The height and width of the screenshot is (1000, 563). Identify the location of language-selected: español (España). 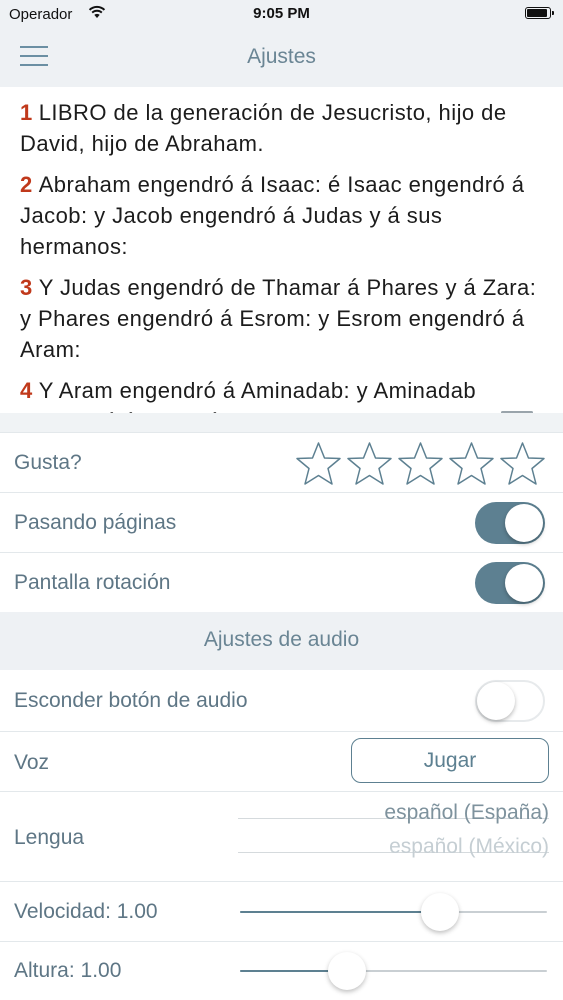
(466, 812).